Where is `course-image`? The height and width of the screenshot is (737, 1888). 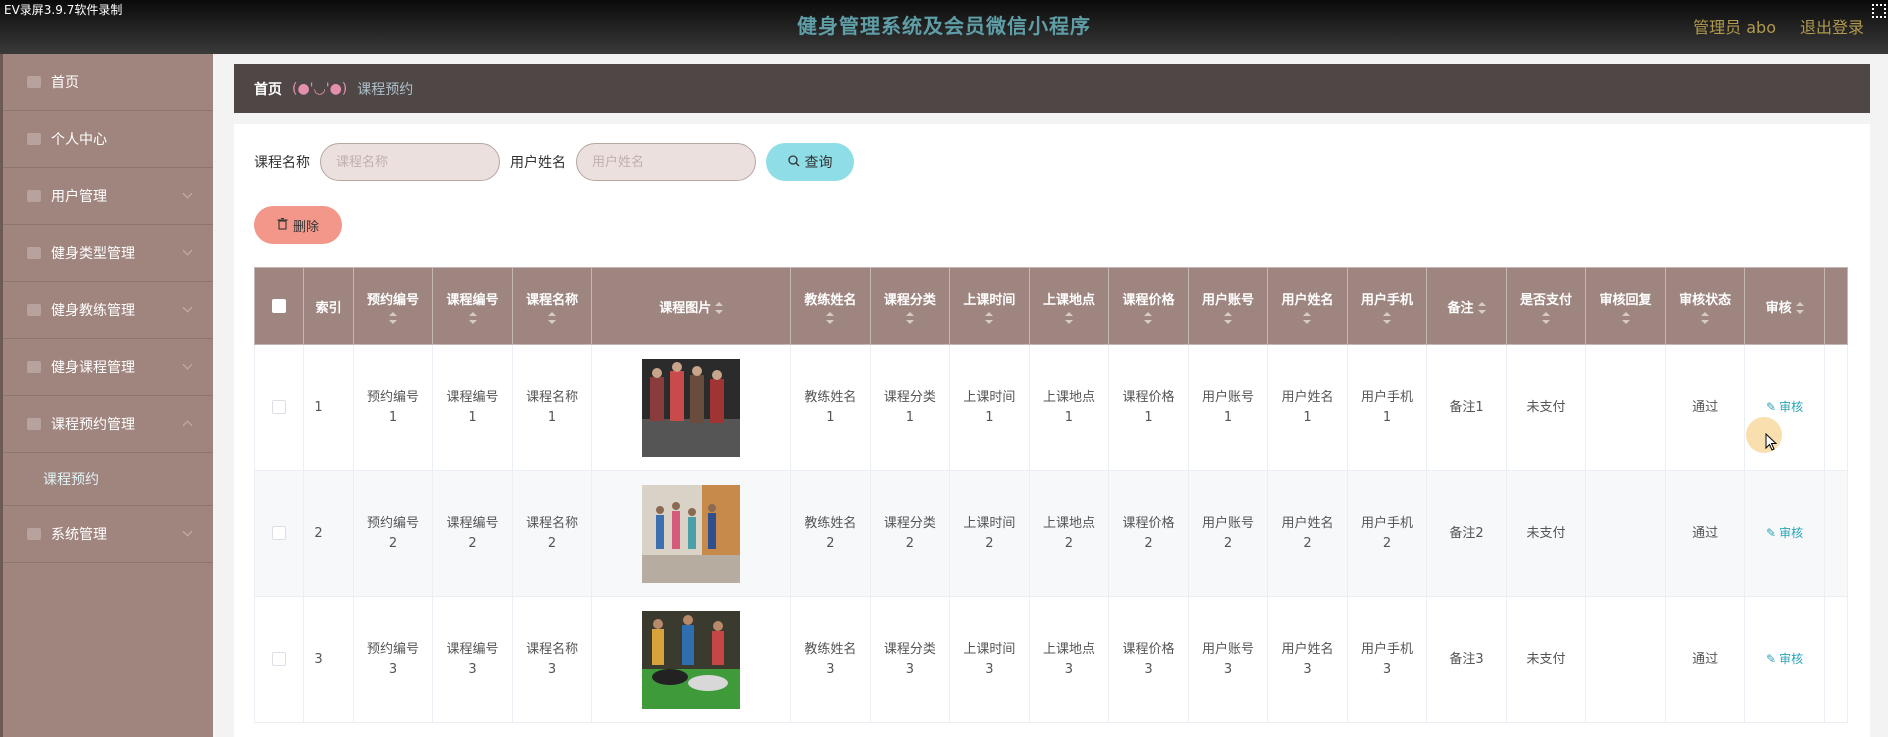
course-image is located at coordinates (691, 659).